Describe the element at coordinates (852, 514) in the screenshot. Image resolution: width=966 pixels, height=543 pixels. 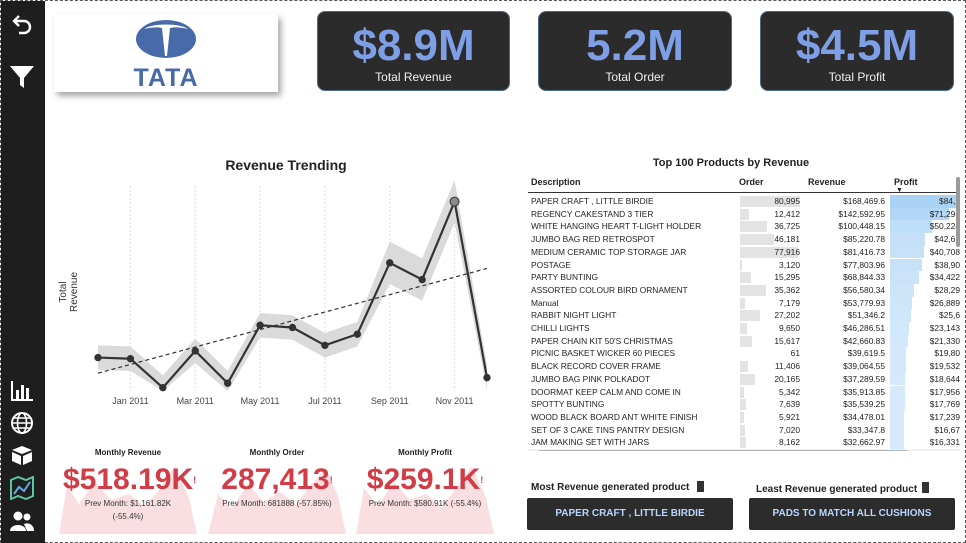
I see `least-revenue-product-button: PADS TO MATCH ALL CUSHIONS` at that location.